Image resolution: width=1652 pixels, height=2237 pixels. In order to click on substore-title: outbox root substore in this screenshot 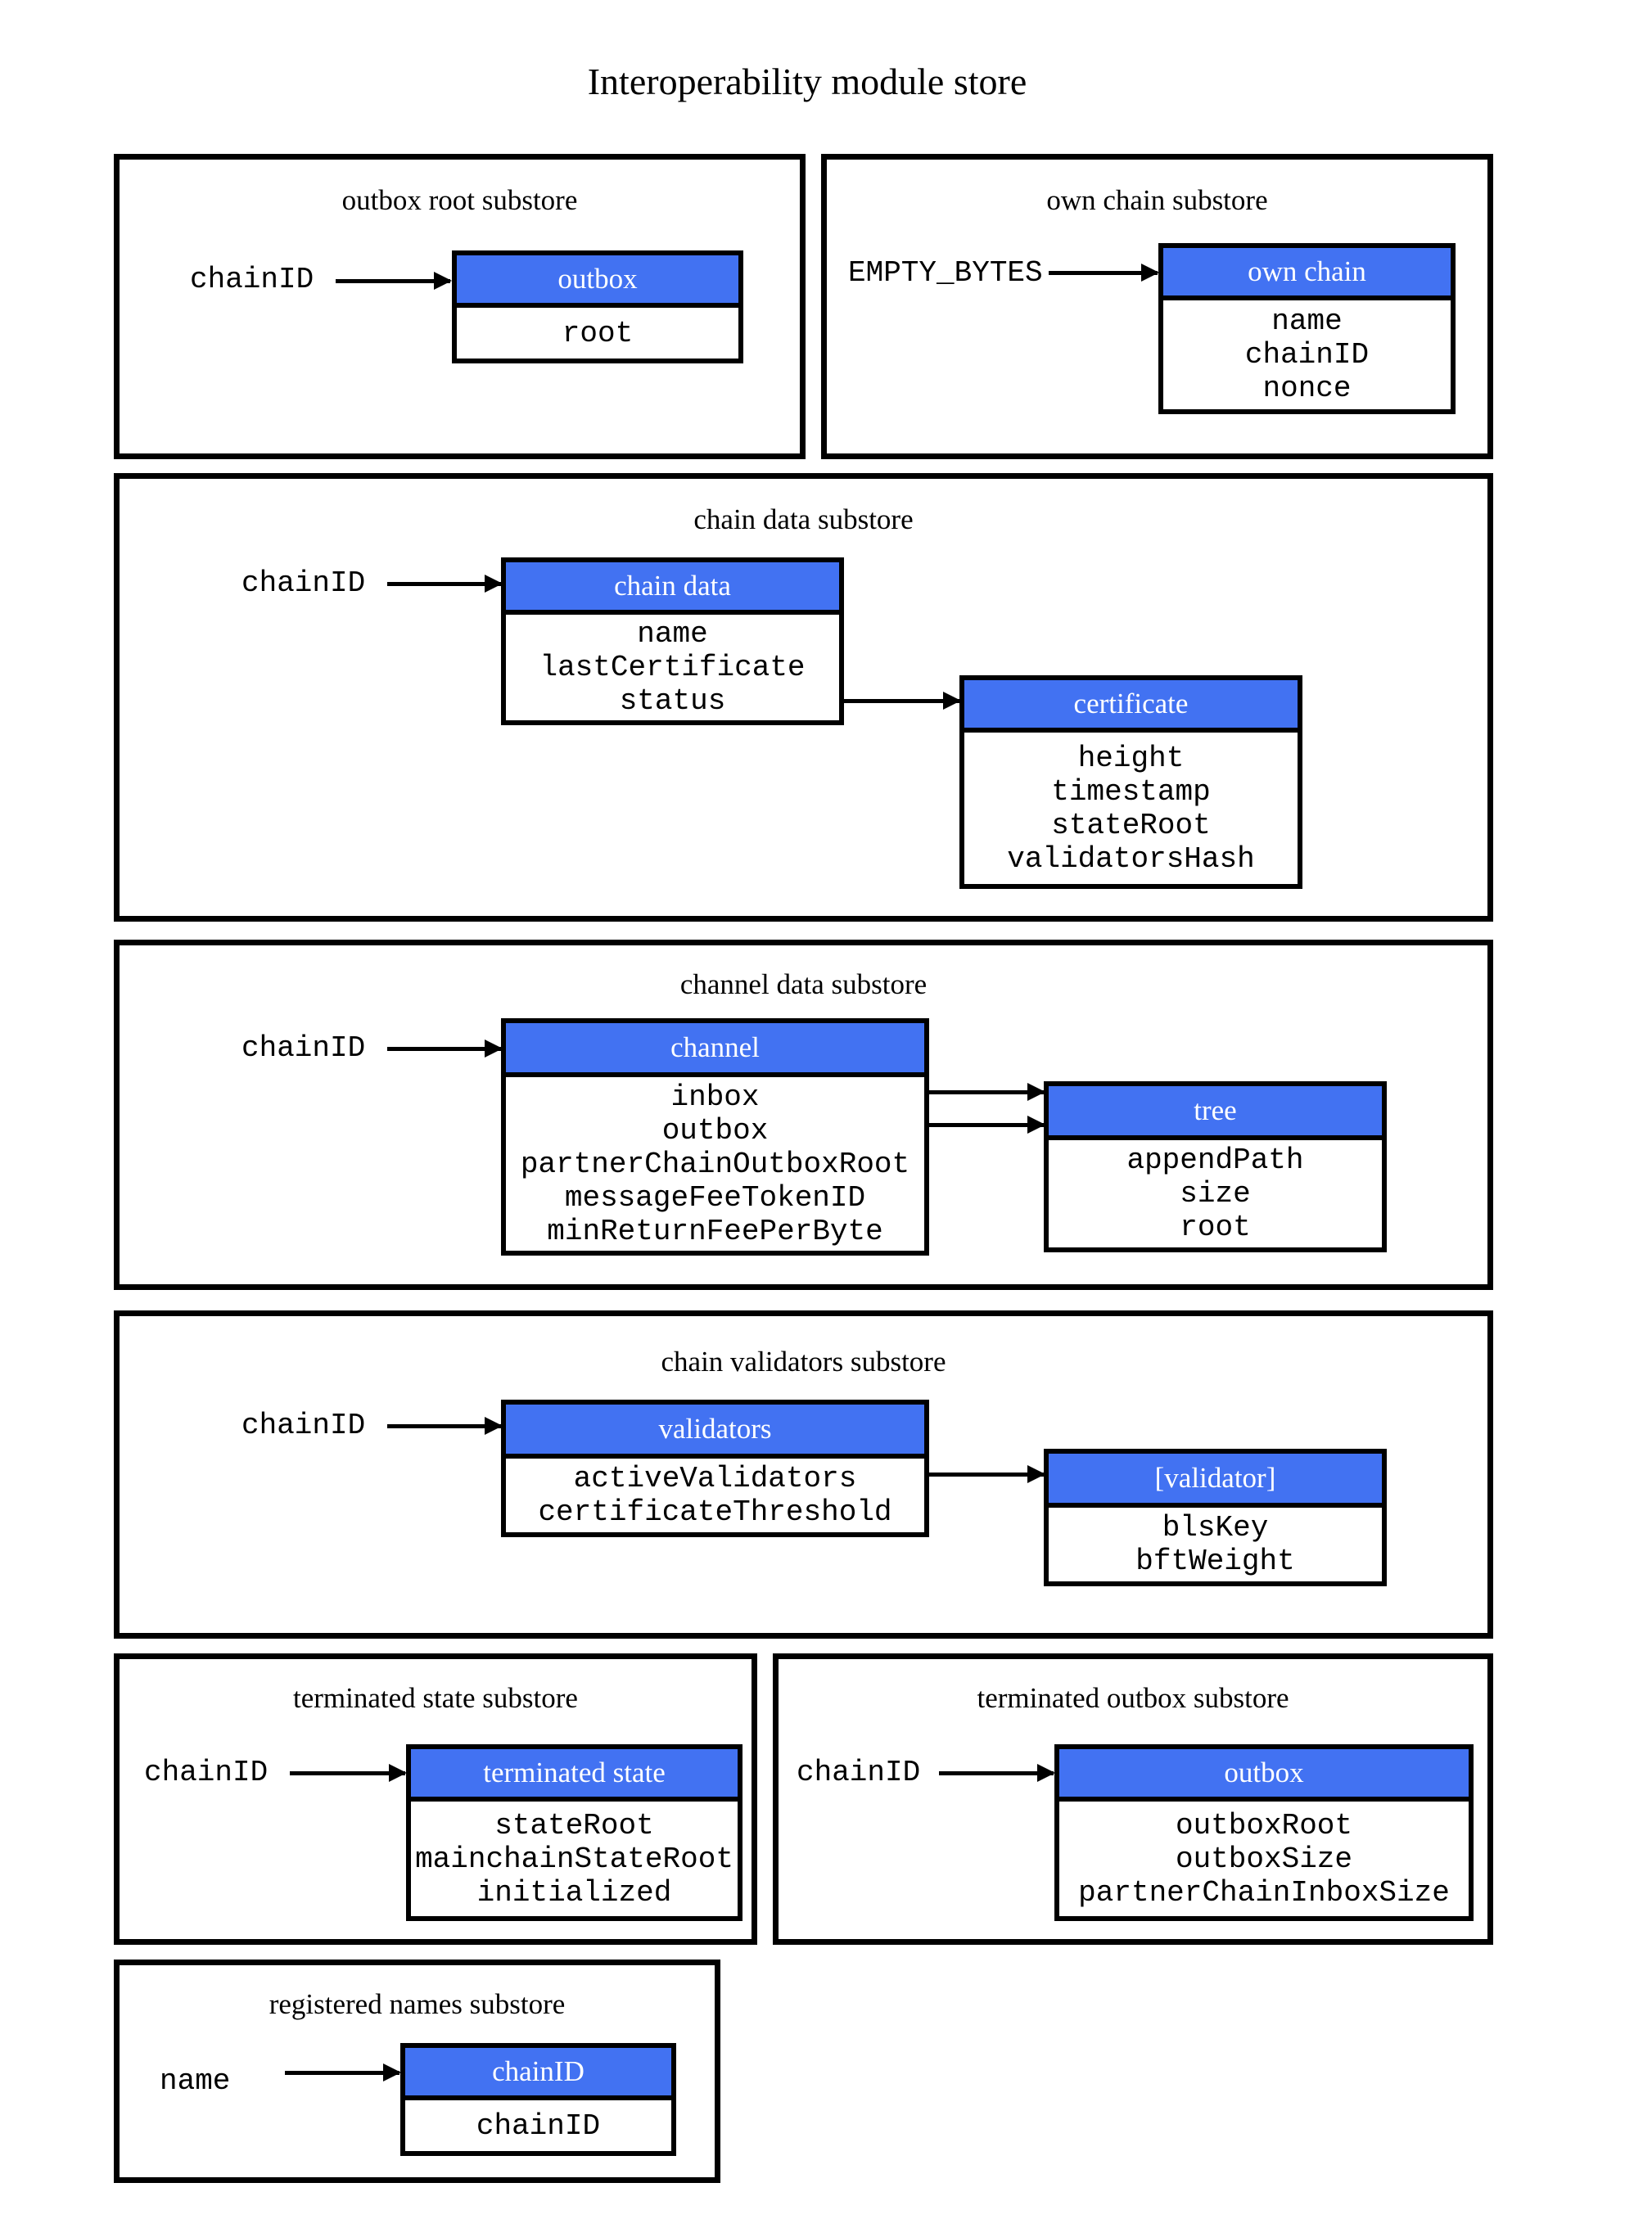, I will do `click(459, 200)`.